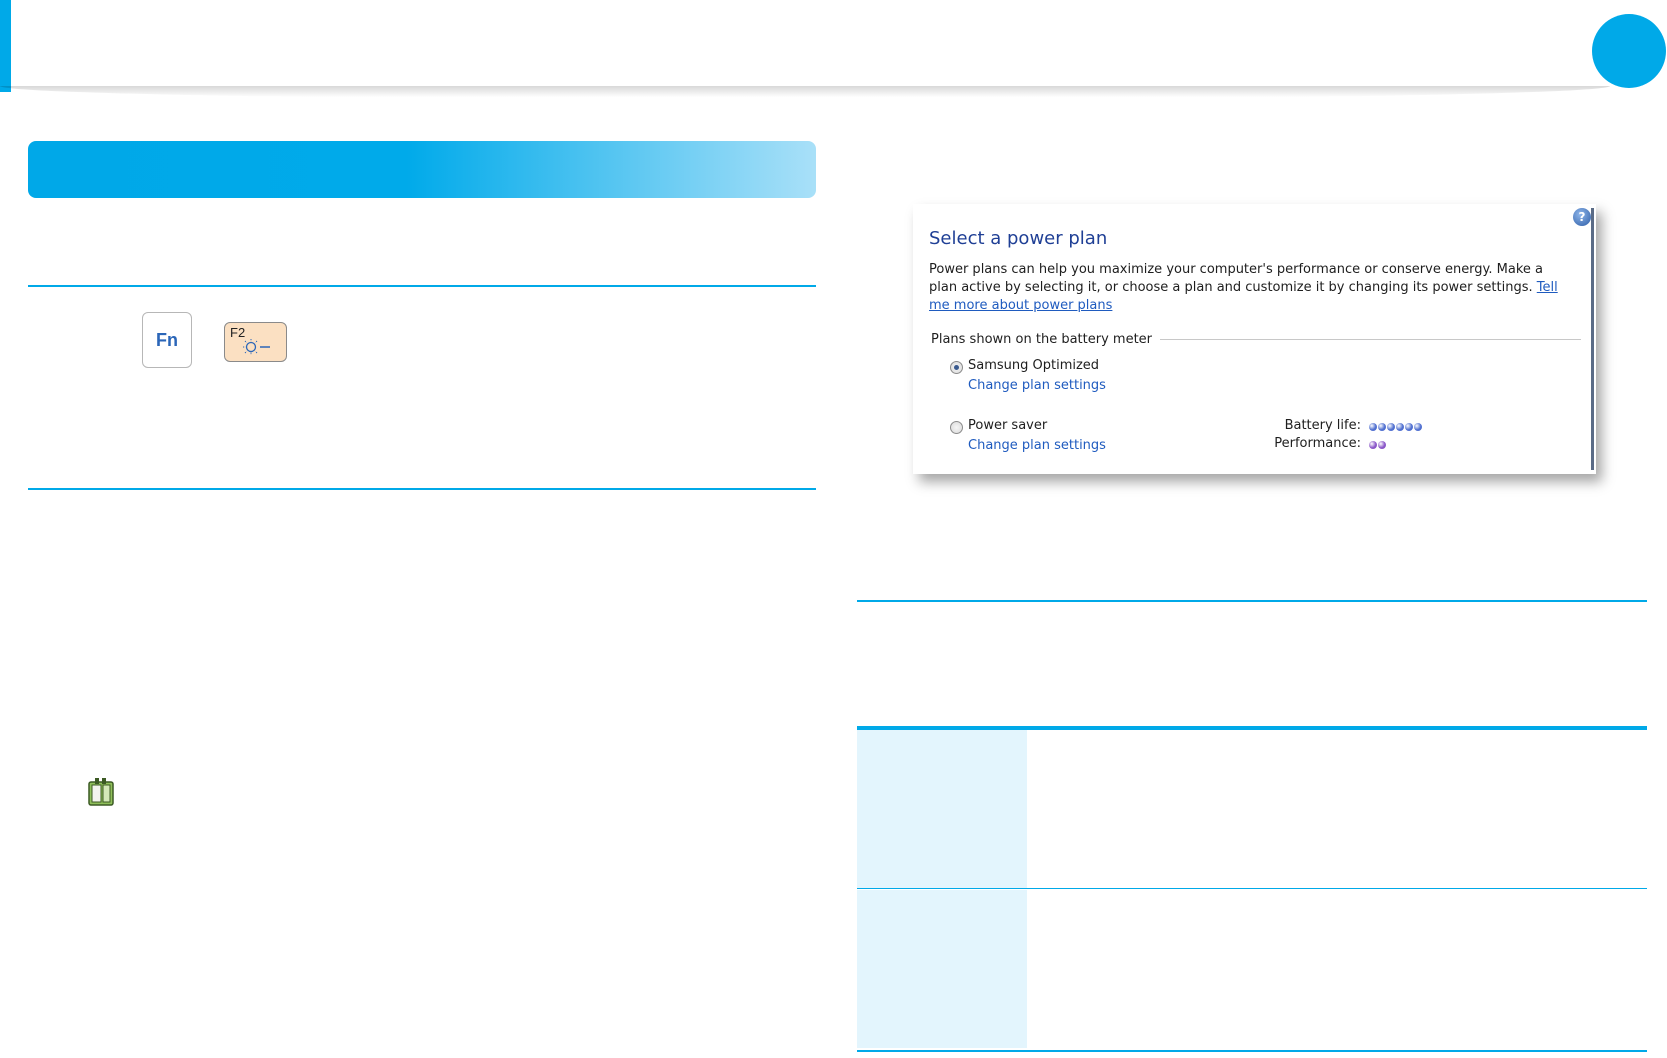  I want to click on performance-rating, so click(1377, 445).